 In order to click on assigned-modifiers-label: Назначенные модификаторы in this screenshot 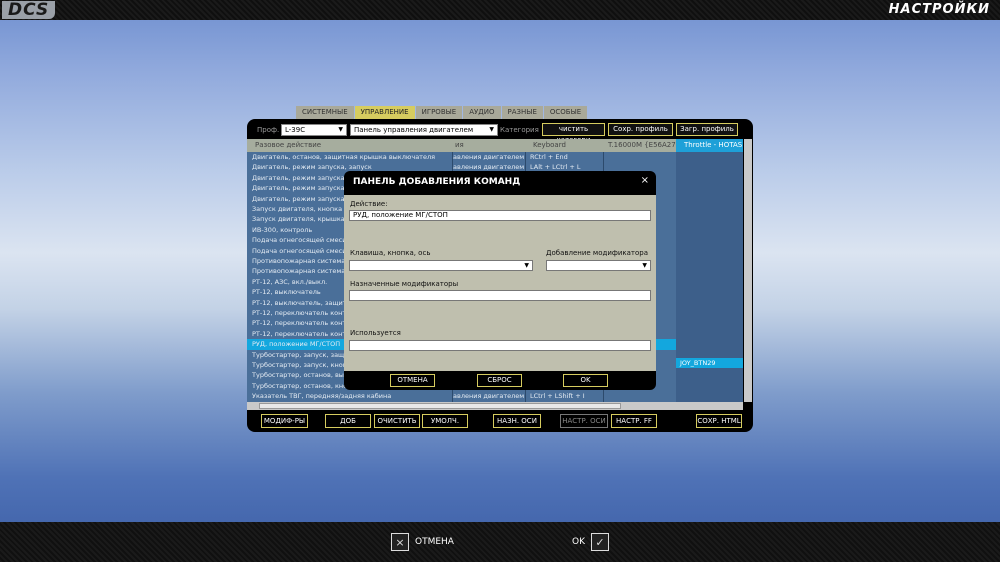, I will do `click(404, 284)`.